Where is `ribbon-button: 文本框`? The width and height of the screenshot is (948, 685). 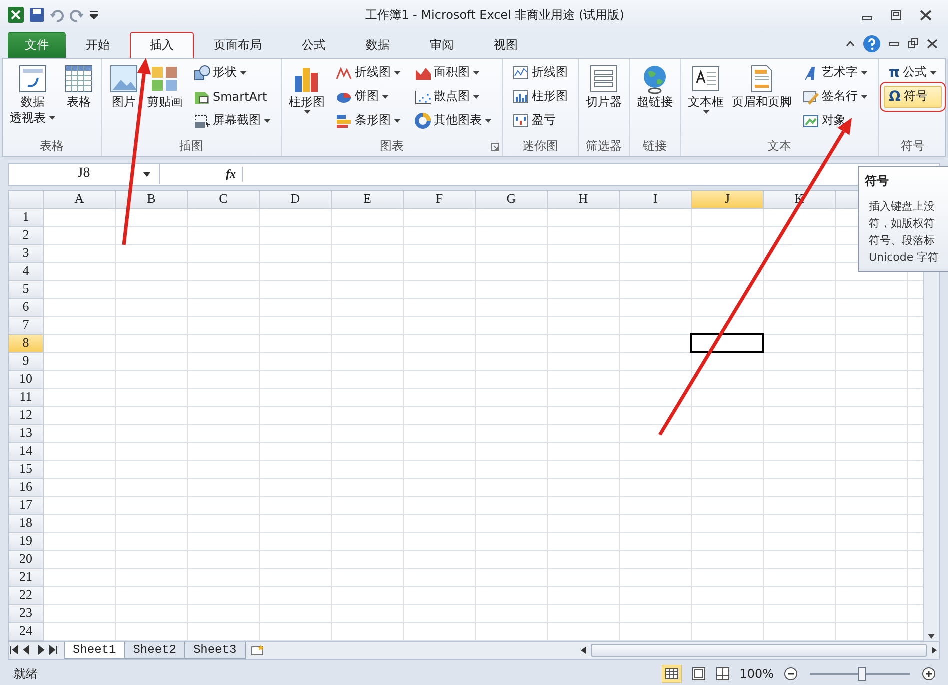
ribbon-button: 文本框 is located at coordinates (706, 100).